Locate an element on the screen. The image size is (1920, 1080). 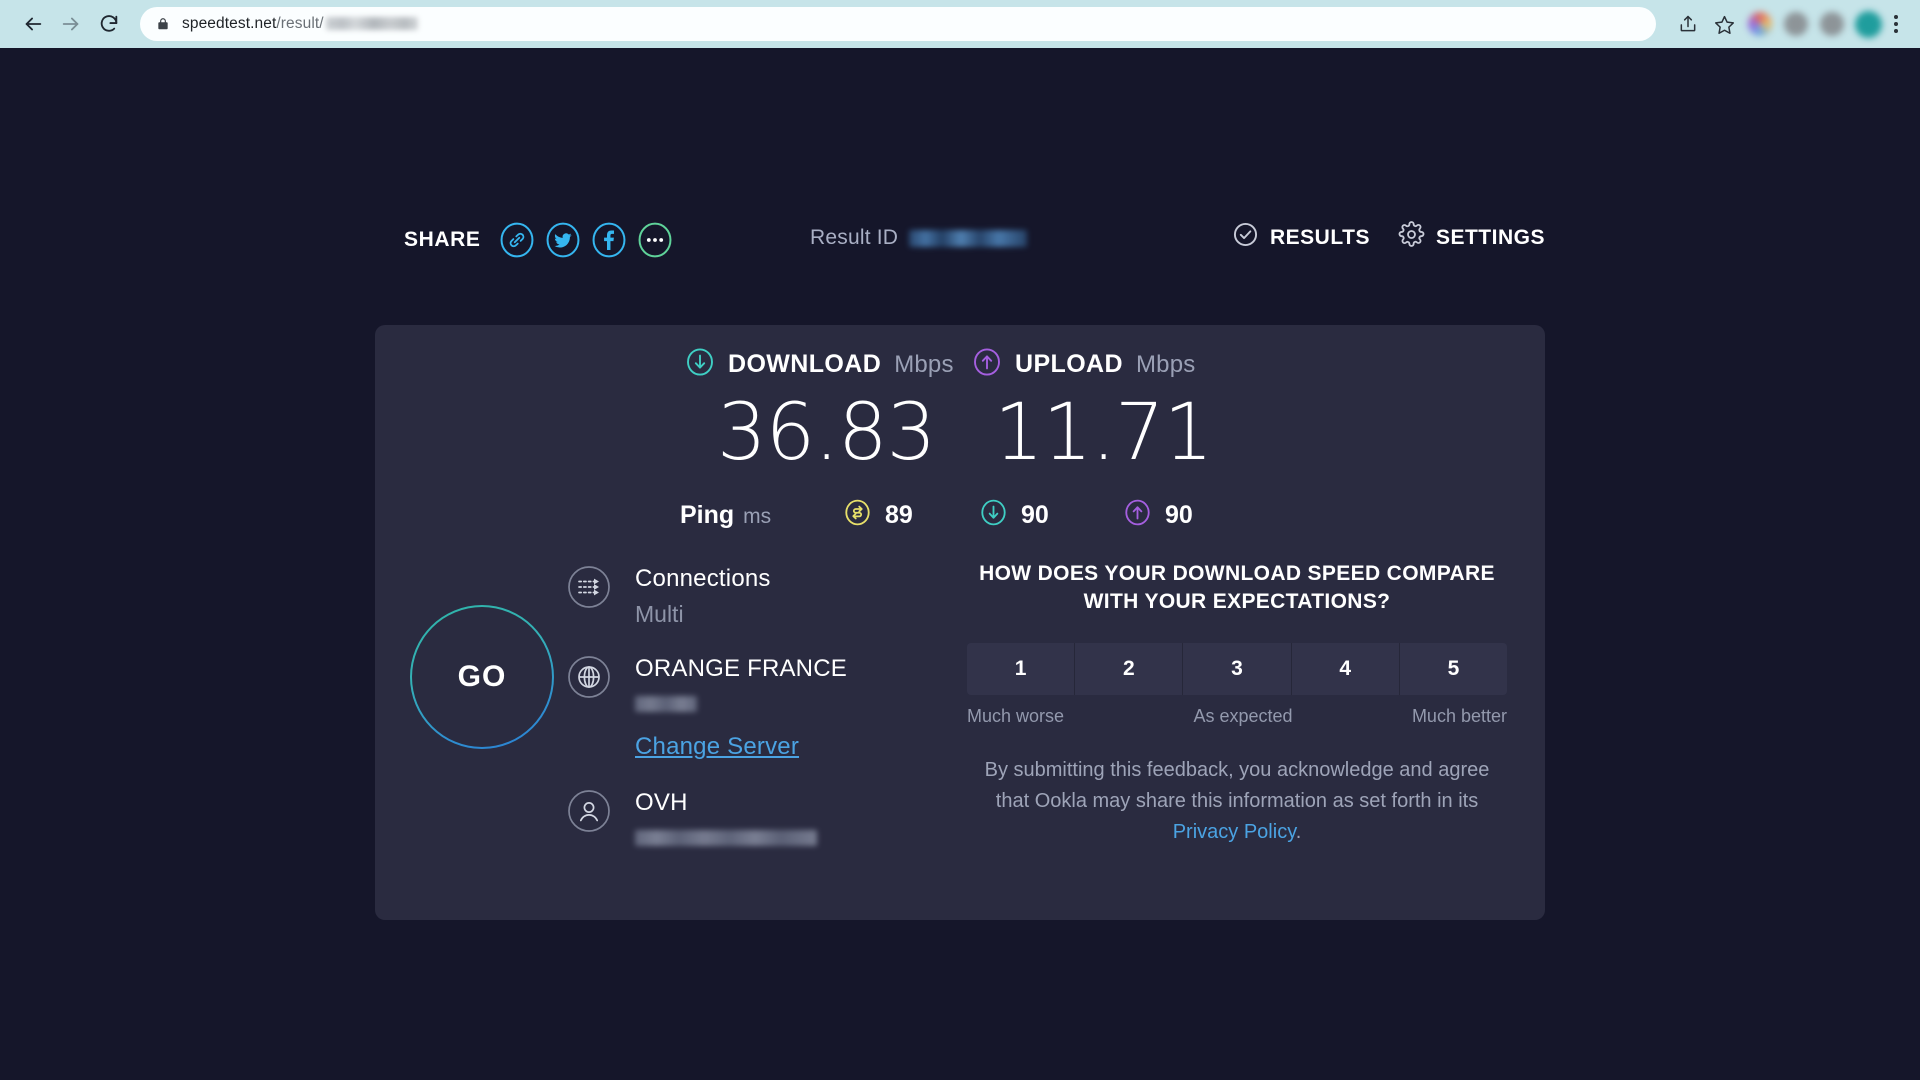
result-id: Result ID is located at coordinates (919, 238).